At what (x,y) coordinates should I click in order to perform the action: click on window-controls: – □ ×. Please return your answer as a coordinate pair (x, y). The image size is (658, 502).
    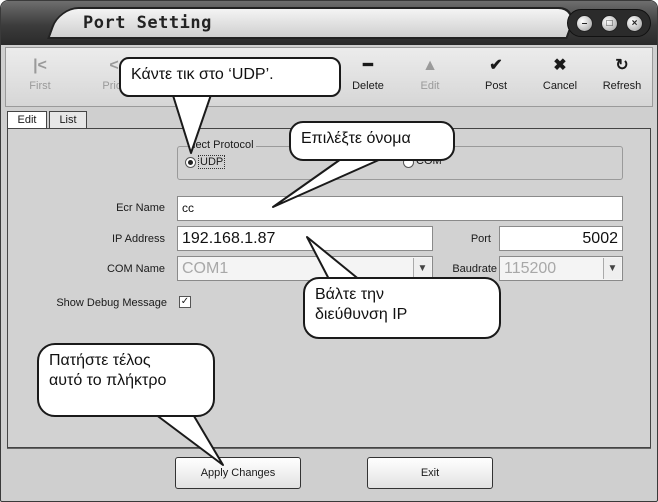
    Looking at the image, I should click on (609, 23).